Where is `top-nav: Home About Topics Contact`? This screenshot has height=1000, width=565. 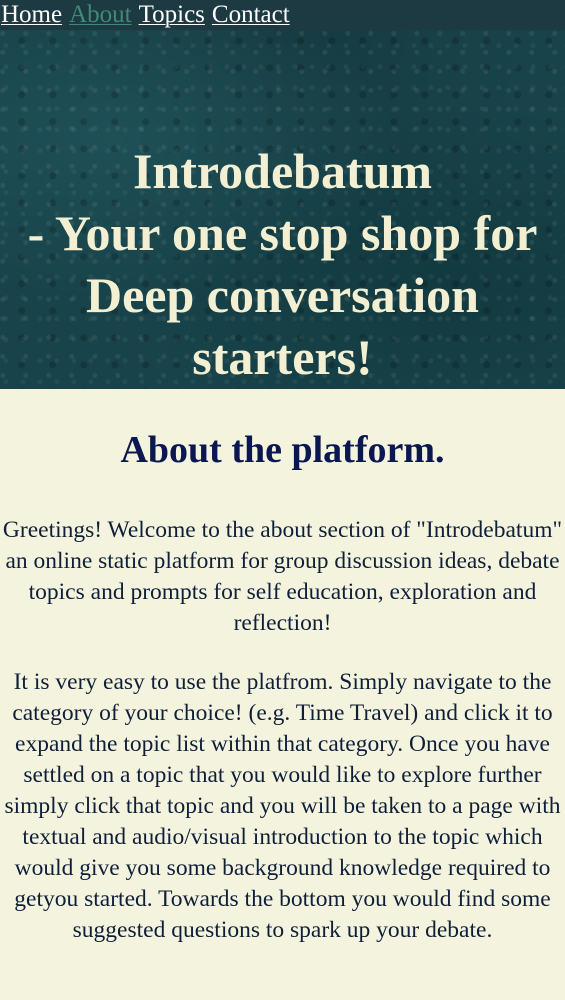
top-nav: Home About Topics Contact is located at coordinates (282, 15).